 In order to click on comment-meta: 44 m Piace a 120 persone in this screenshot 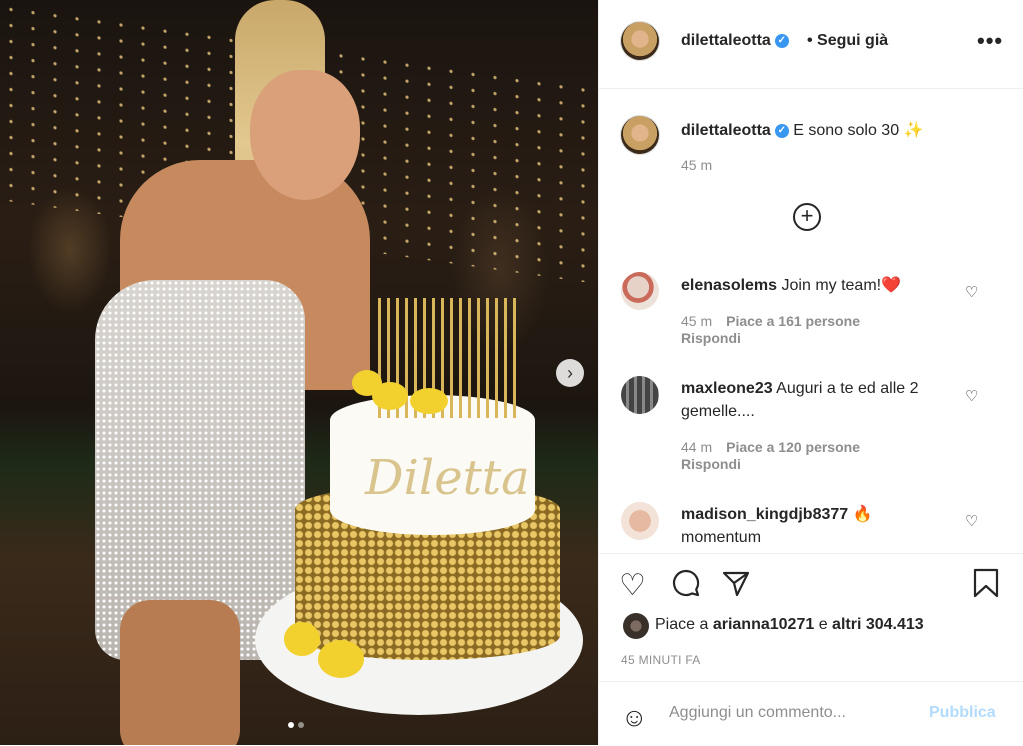, I will do `click(770, 447)`.